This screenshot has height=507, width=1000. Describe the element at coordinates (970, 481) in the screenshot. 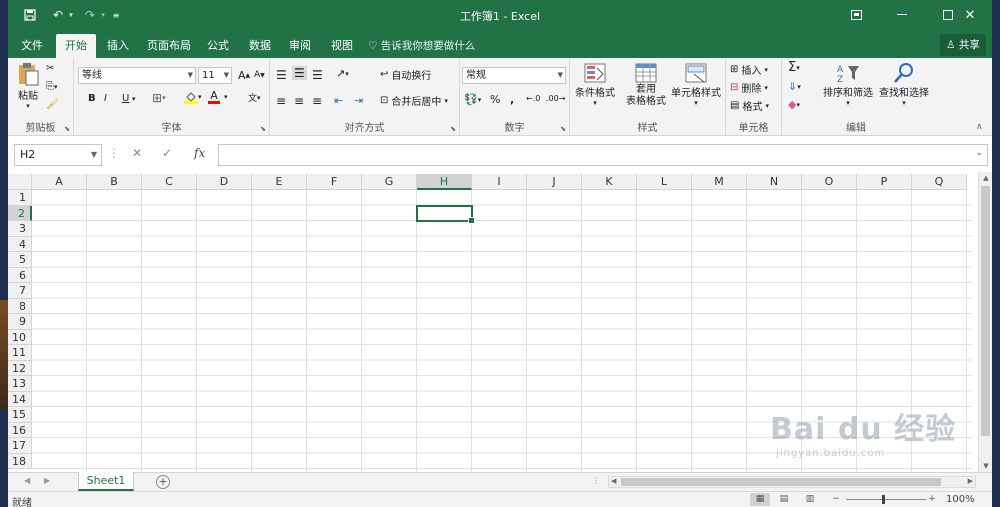

I see `scroll-right-icon: ▶` at that location.